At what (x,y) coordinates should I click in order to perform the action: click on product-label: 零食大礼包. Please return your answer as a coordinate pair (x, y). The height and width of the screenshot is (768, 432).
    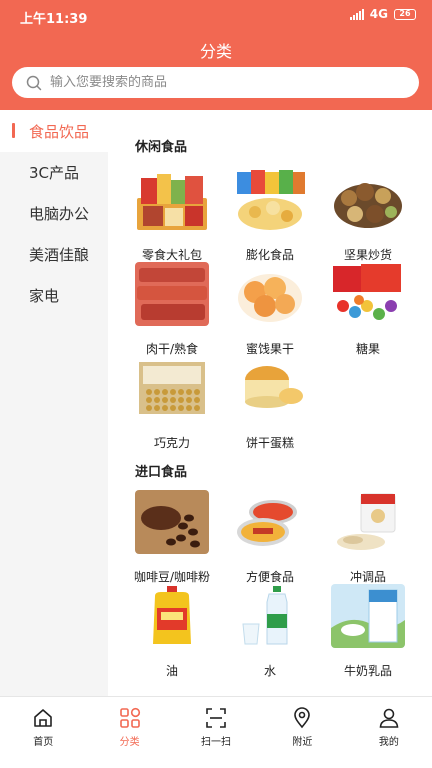
    Looking at the image, I should click on (171, 255).